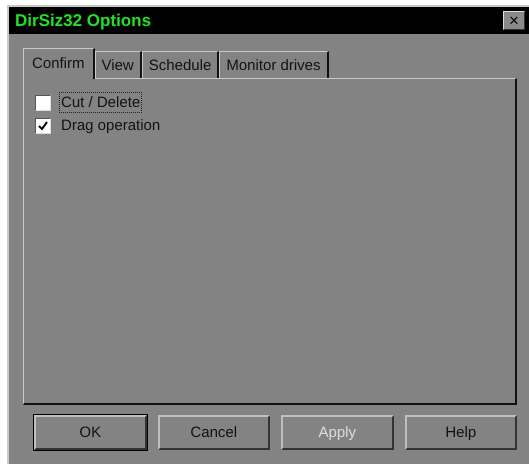 Image resolution: width=529 pixels, height=464 pixels. Describe the element at coordinates (214, 432) in the screenshot. I see `dialog-button: Cancel` at that location.